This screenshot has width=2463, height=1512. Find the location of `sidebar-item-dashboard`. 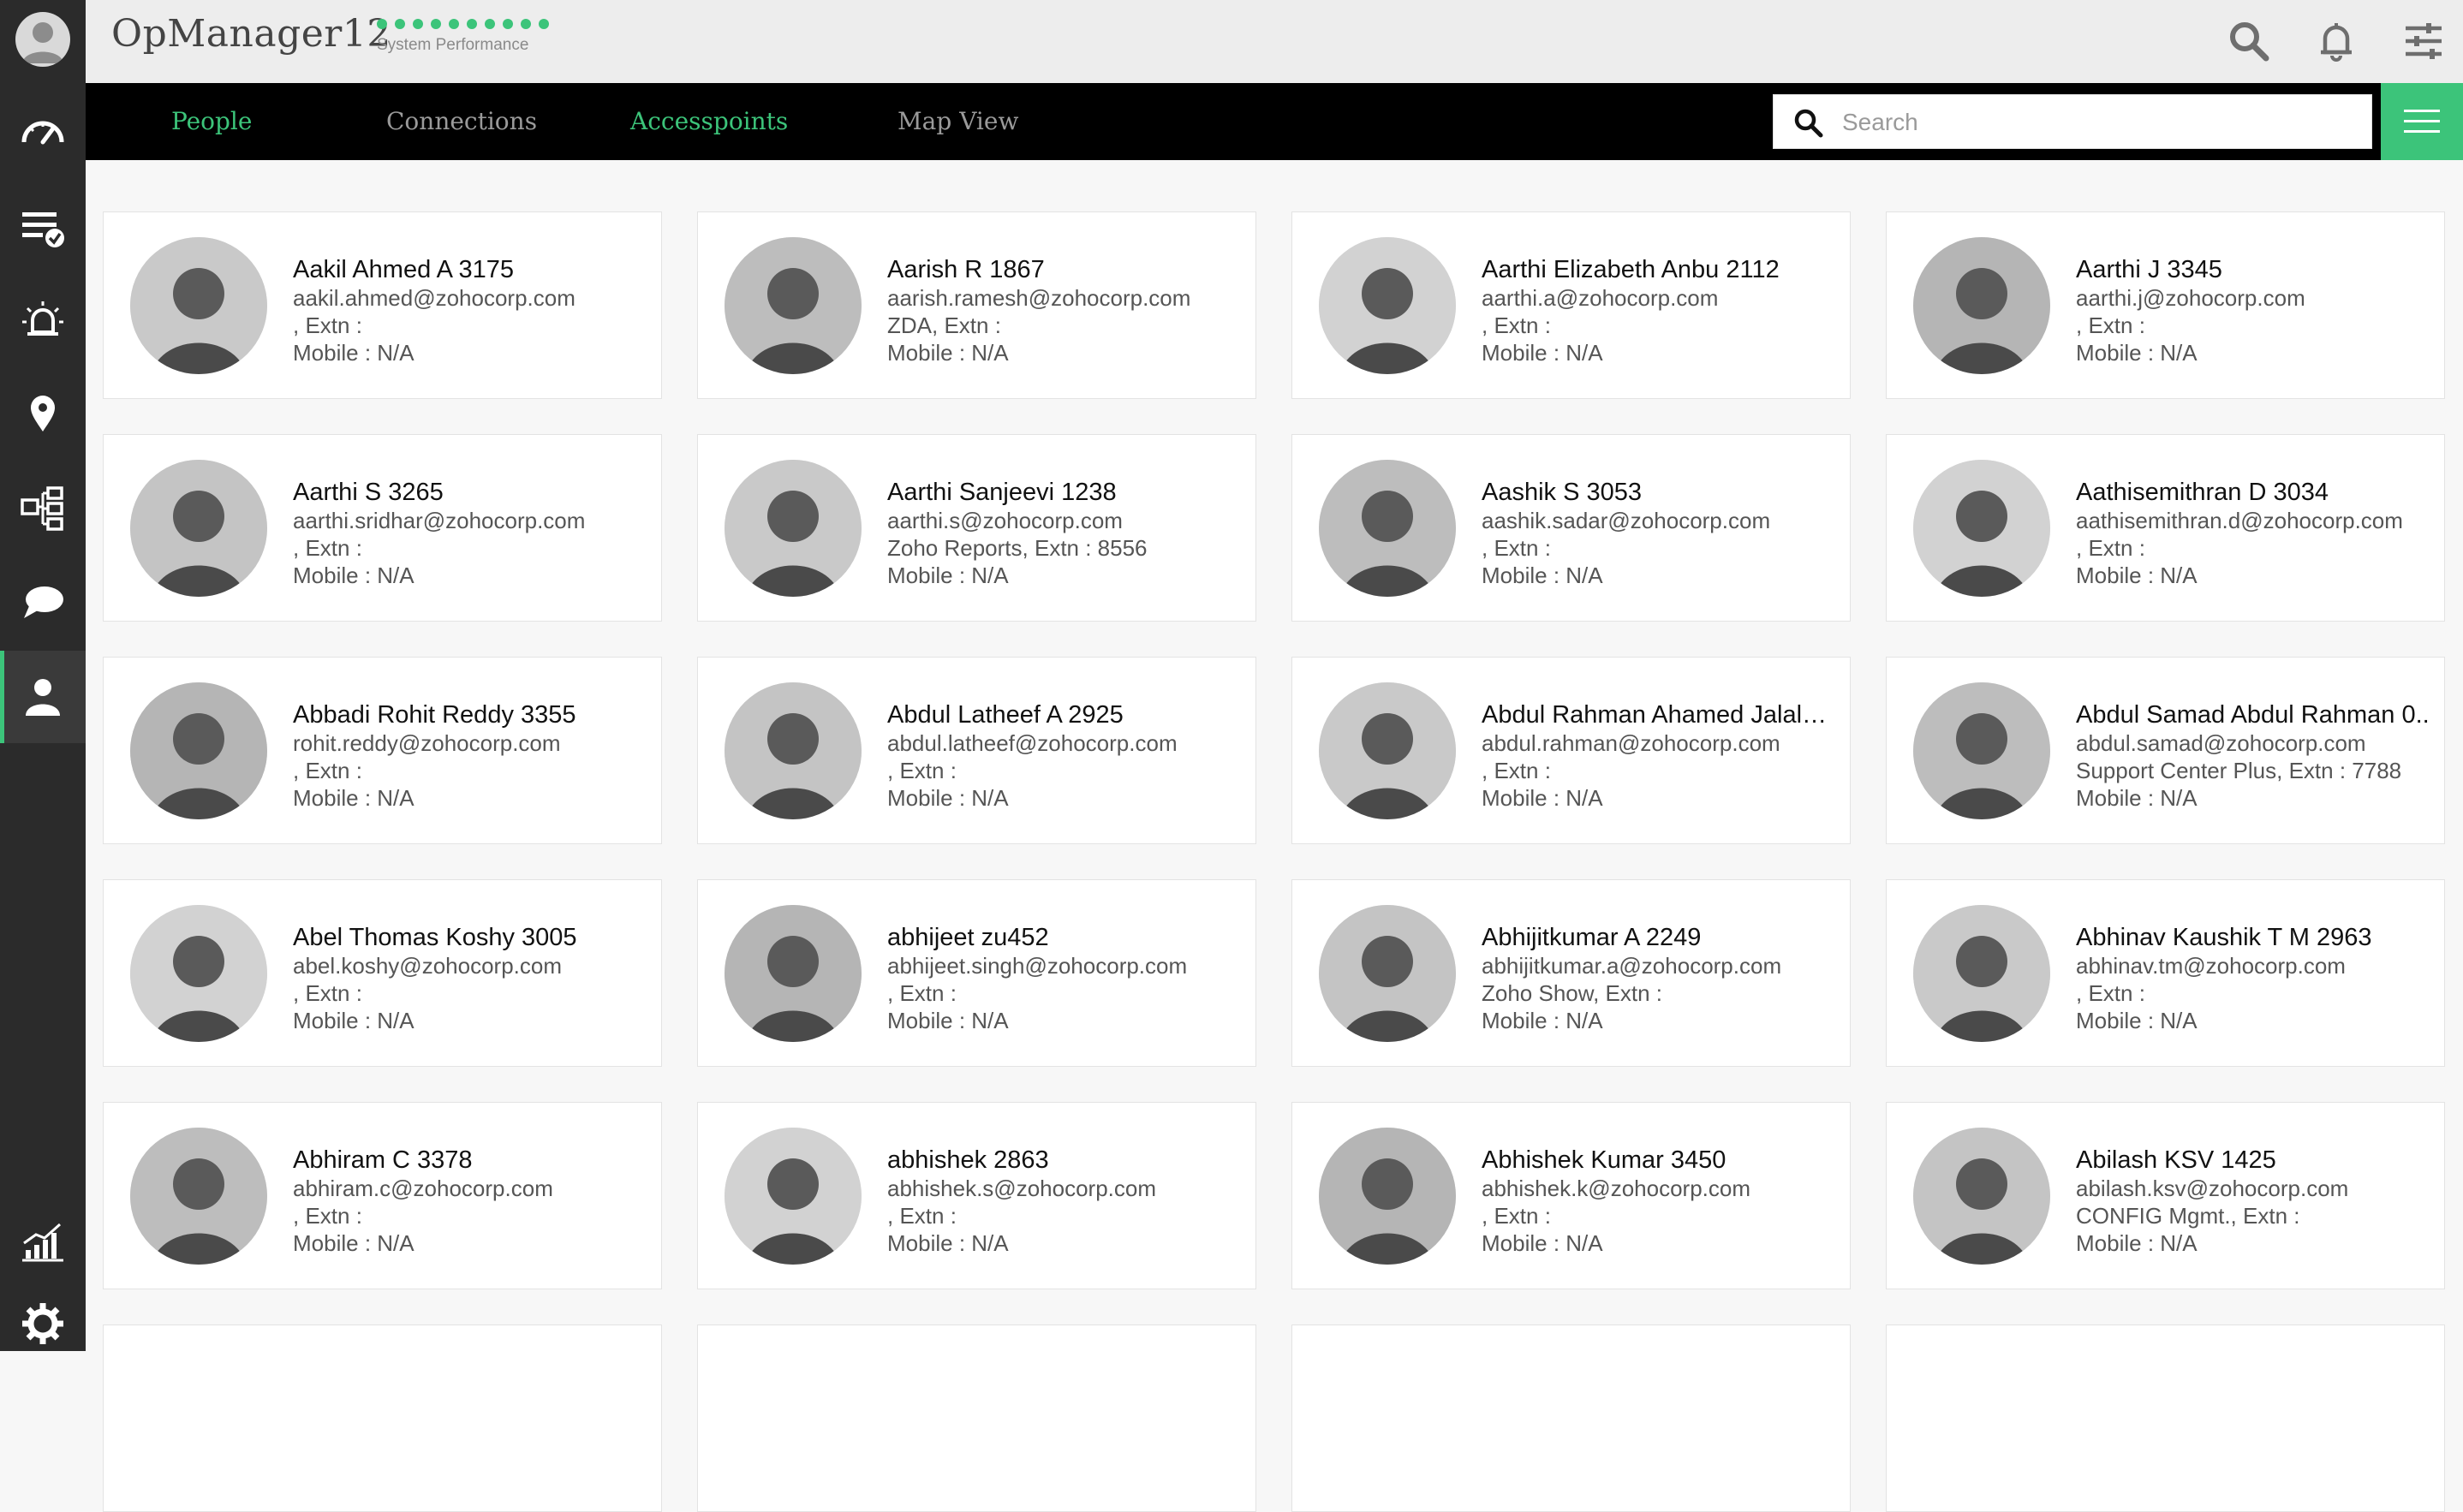

sidebar-item-dashboard is located at coordinates (43, 132).